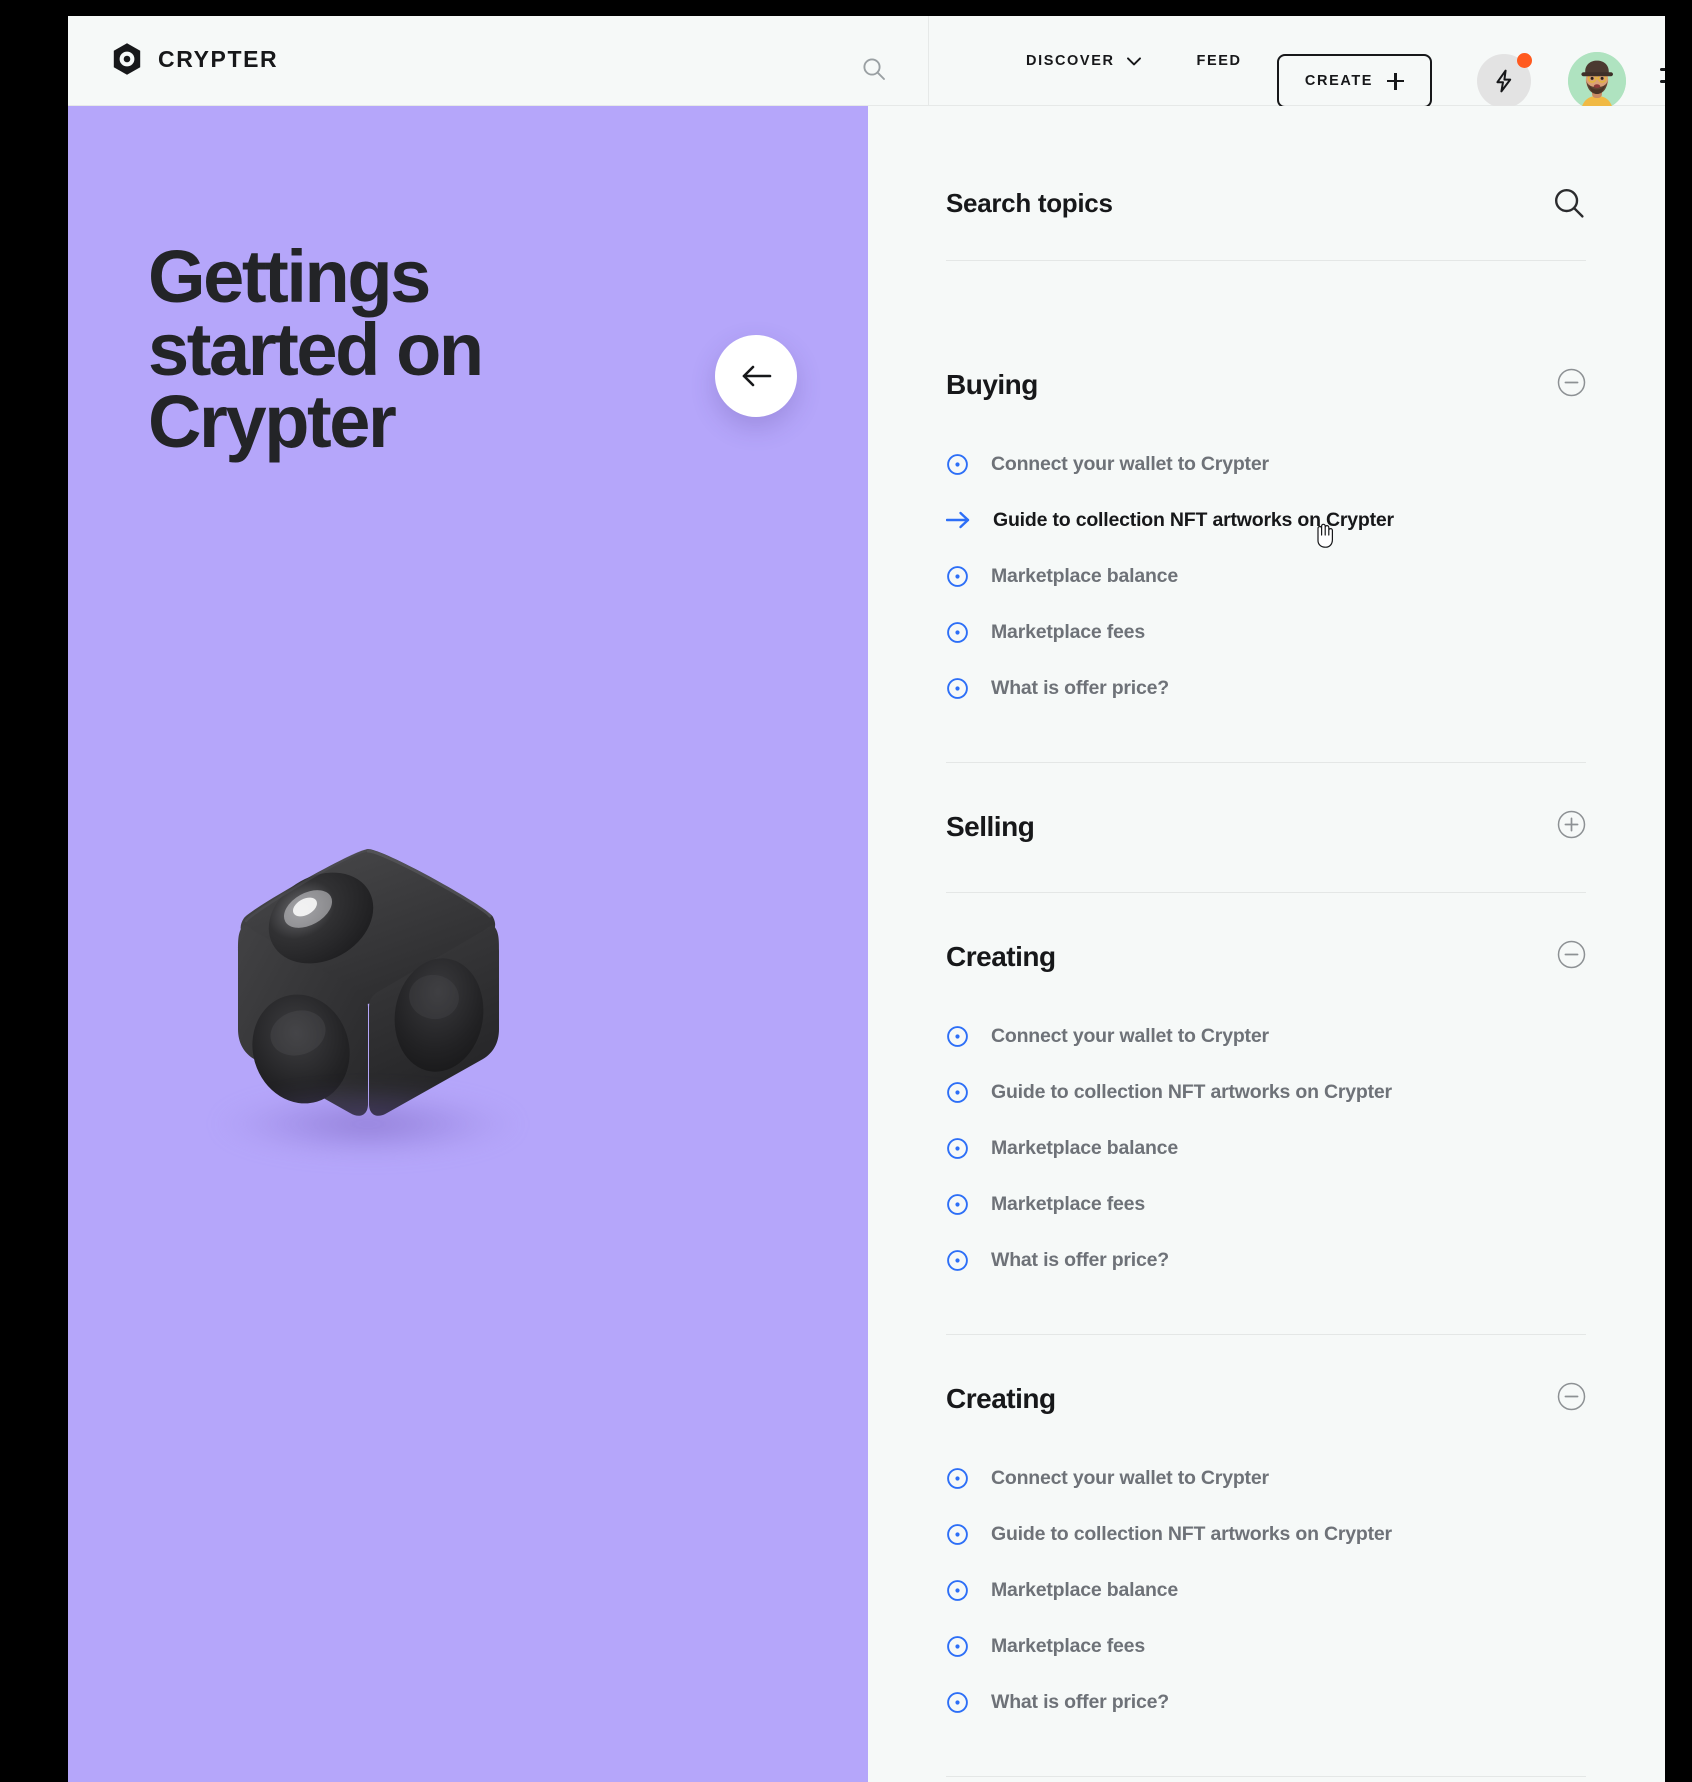 The image size is (1692, 1782). Describe the element at coordinates (1339, 81) in the screenshot. I see `create-button-label: CREATE` at that location.